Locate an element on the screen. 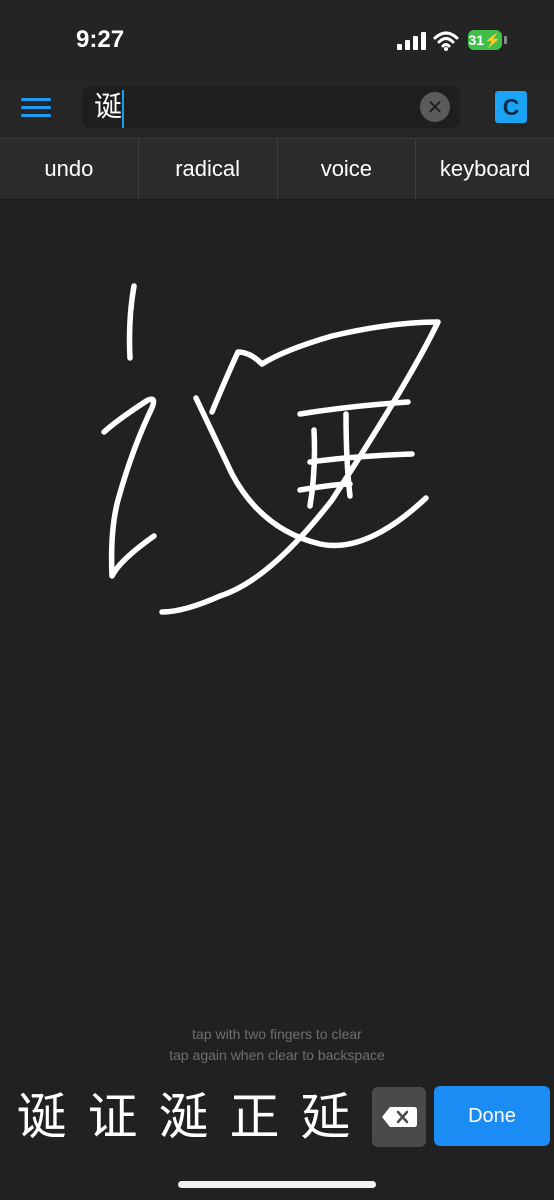  battery-level: 31⚡ is located at coordinates (485, 40).